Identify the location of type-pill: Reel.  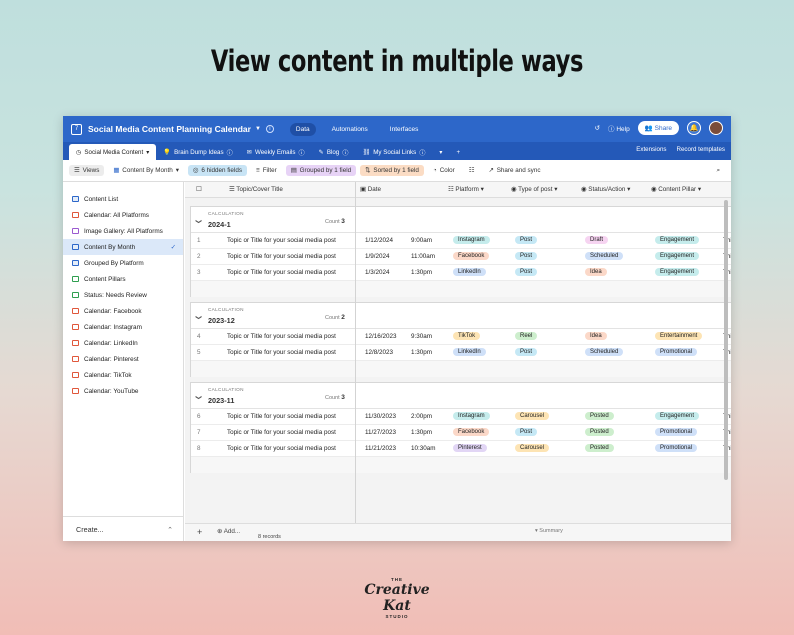
(526, 336).